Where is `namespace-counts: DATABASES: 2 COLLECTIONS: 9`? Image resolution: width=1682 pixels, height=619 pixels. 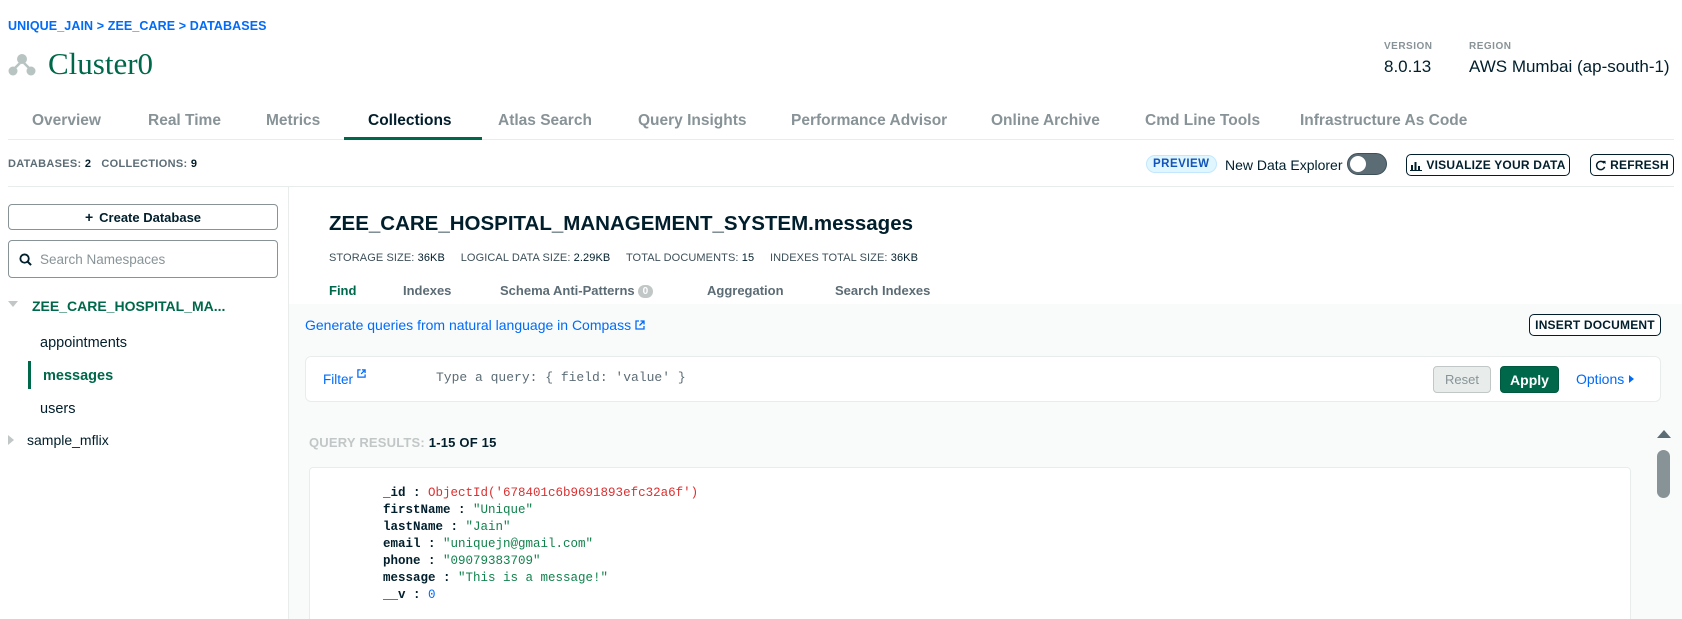
namespace-counts: DATABASES: 2 COLLECTIONS: 9 is located at coordinates (102, 164).